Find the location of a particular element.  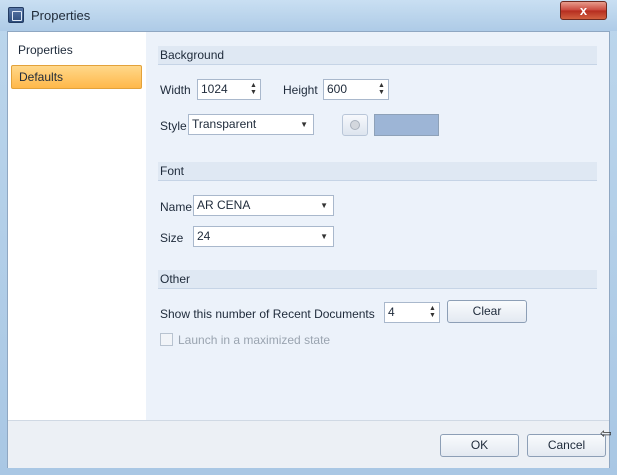

height-value: 600 is located at coordinates (337, 89).